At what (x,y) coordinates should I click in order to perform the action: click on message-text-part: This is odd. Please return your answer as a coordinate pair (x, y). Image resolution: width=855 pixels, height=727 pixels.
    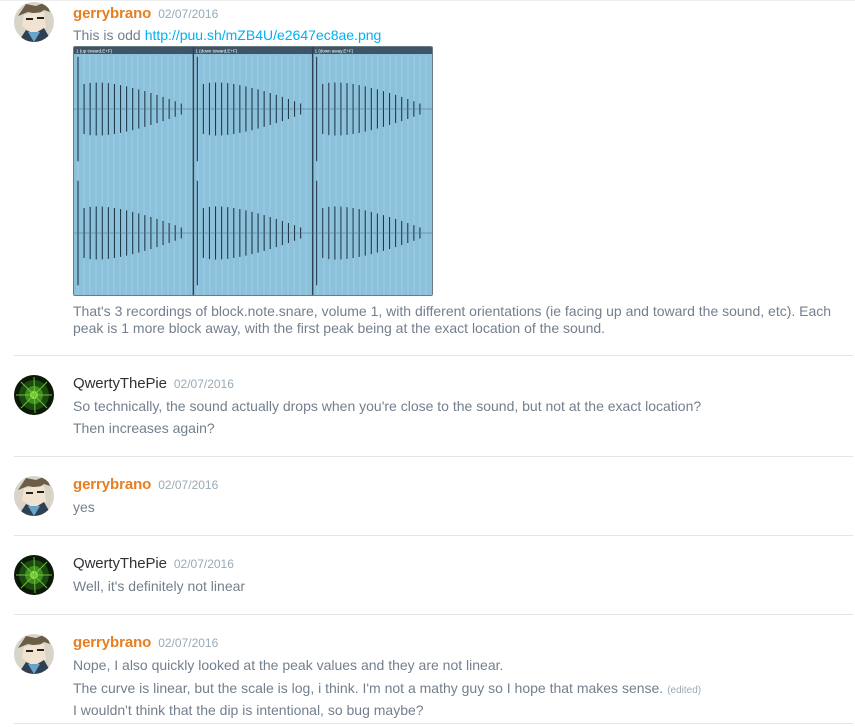
    Looking at the image, I should click on (107, 35).